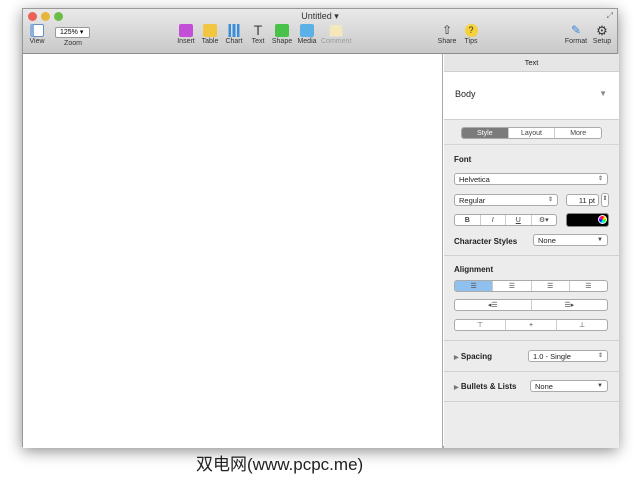  I want to click on decrease-indent-icon: ◂☰, so click(493, 305).